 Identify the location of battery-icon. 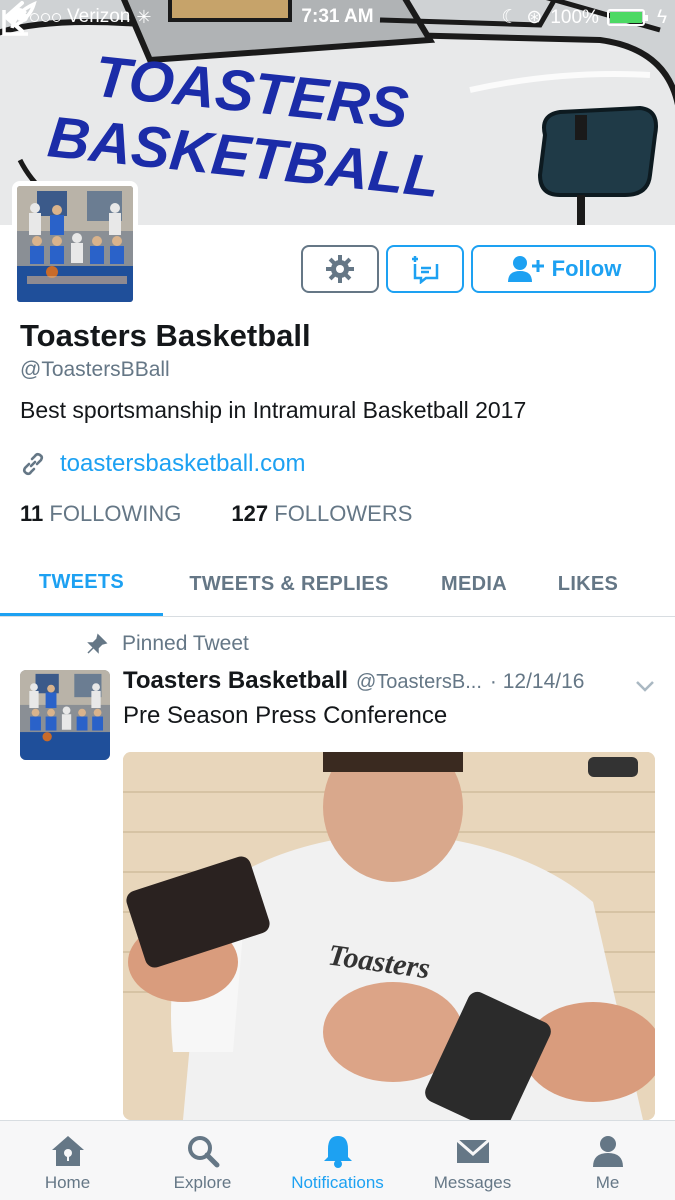
(627, 17).